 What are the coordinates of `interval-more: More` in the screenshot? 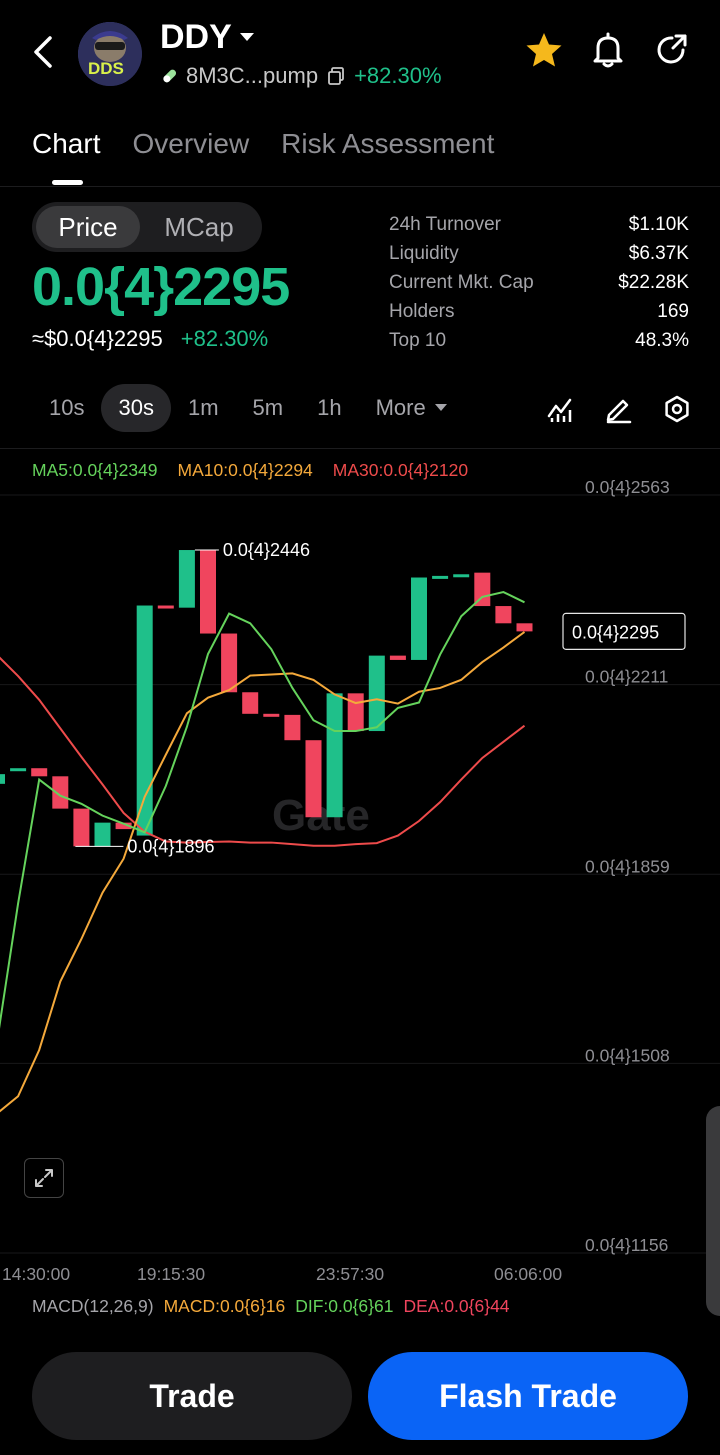 It's located at (412, 408).